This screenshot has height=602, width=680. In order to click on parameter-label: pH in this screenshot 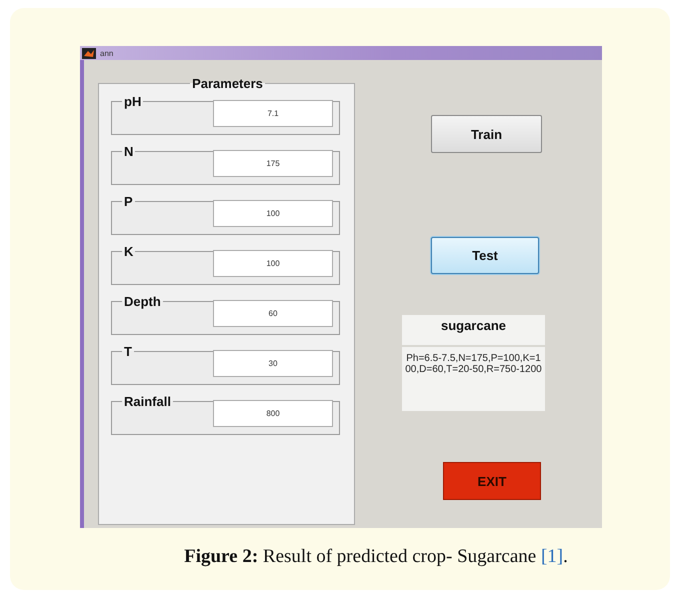, I will do `click(132, 101)`.